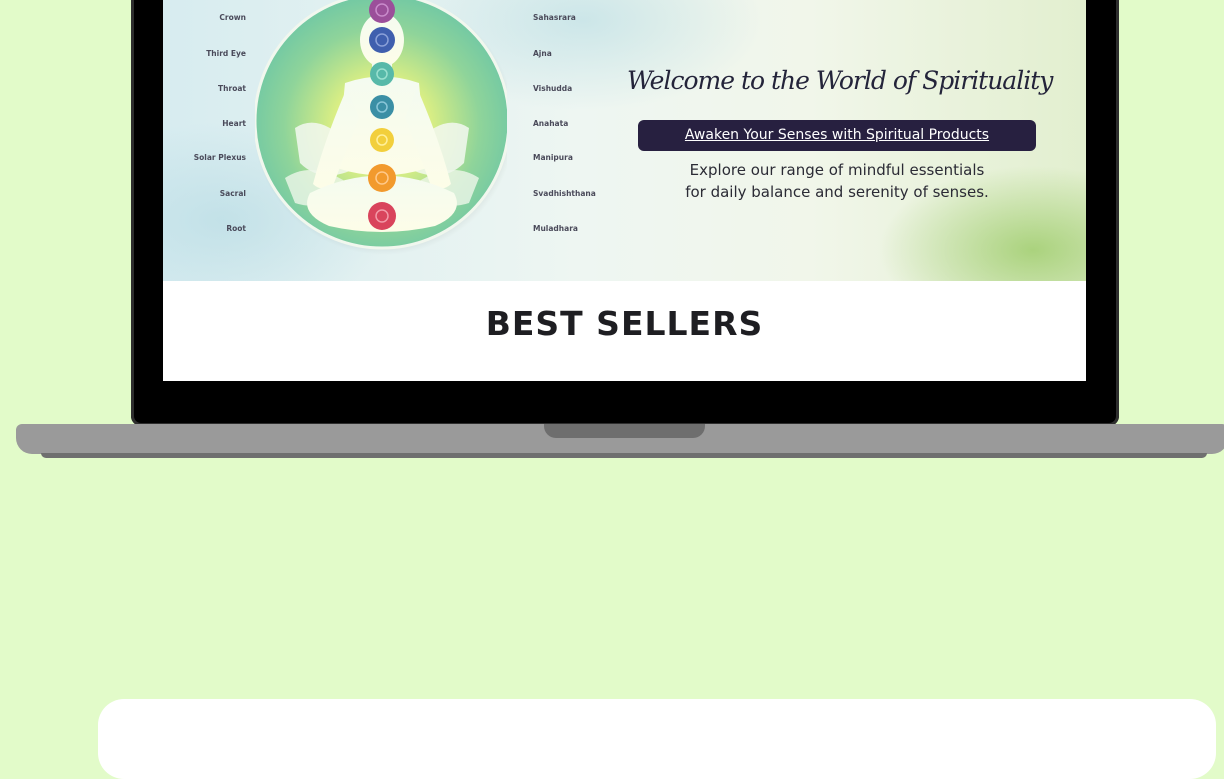 The width and height of the screenshot is (1224, 779). I want to click on chakra-label-solar-plexus: Solar Plexus, so click(219, 157).